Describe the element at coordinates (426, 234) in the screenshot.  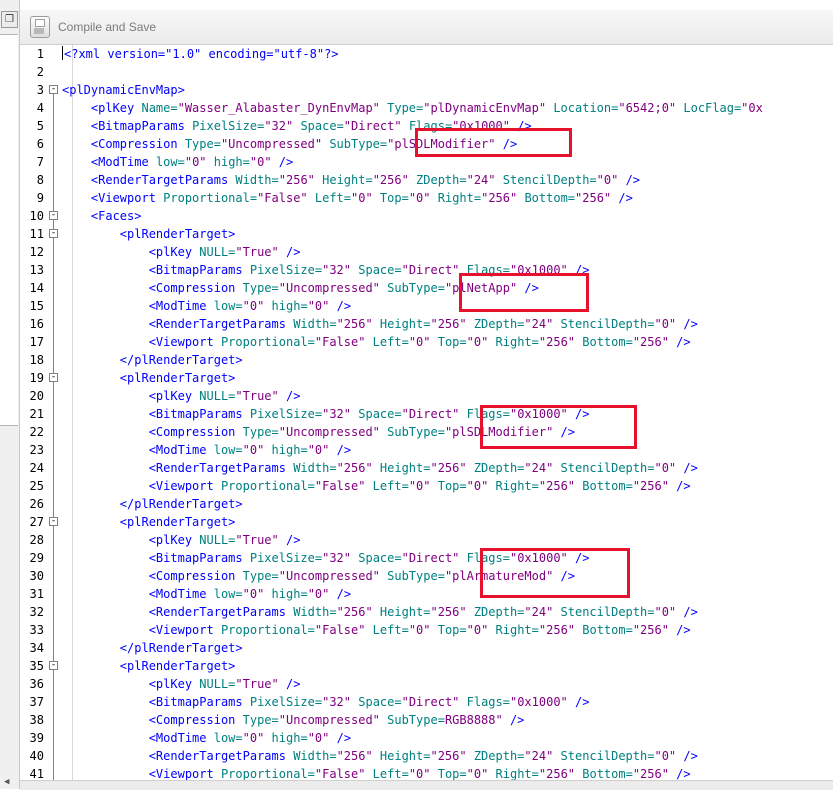
I see `code-line: 11- <plRenderTarget>` at that location.